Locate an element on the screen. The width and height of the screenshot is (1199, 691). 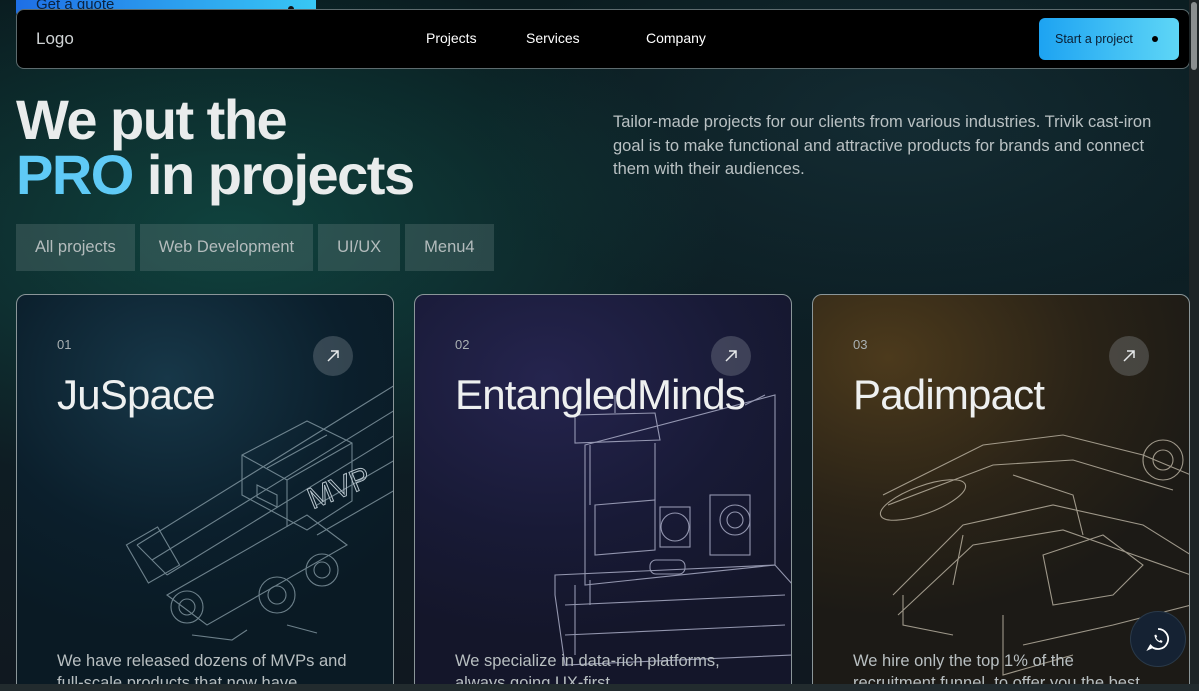
project-number: 01 is located at coordinates (64, 344).